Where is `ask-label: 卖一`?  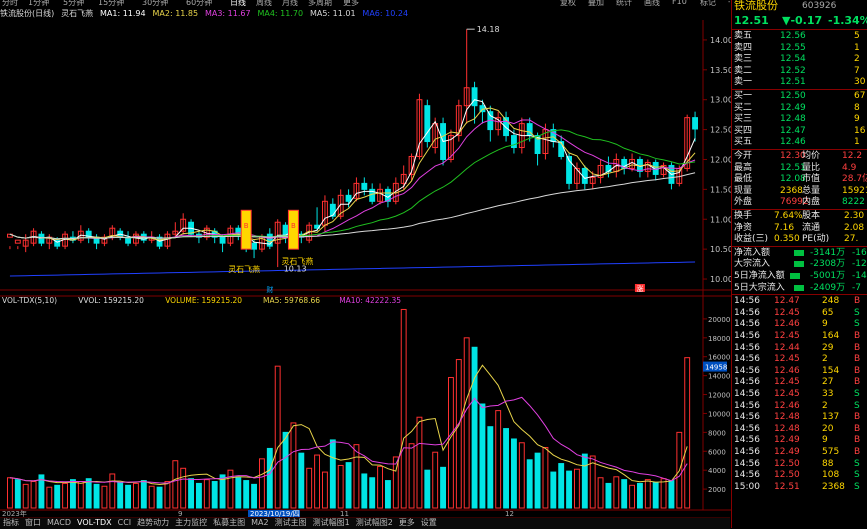
ask-label: 卖一 is located at coordinates (743, 82).